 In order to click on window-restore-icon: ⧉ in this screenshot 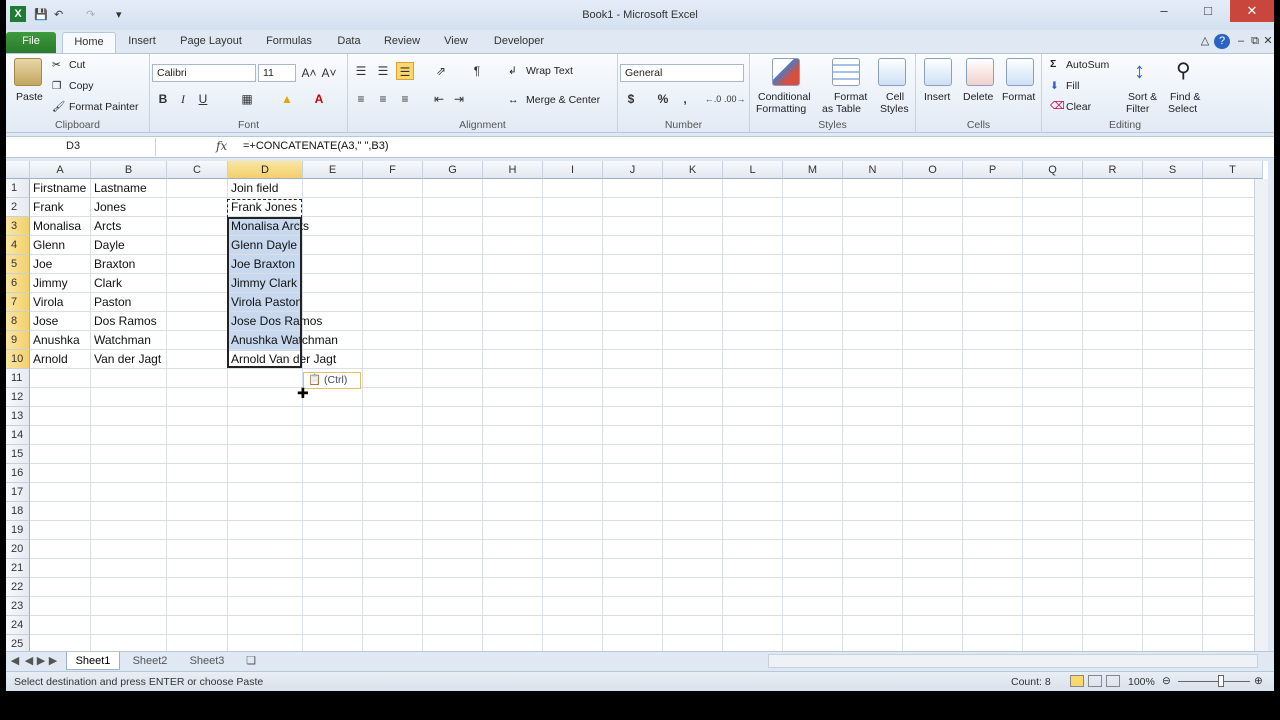, I will do `click(1255, 42)`.